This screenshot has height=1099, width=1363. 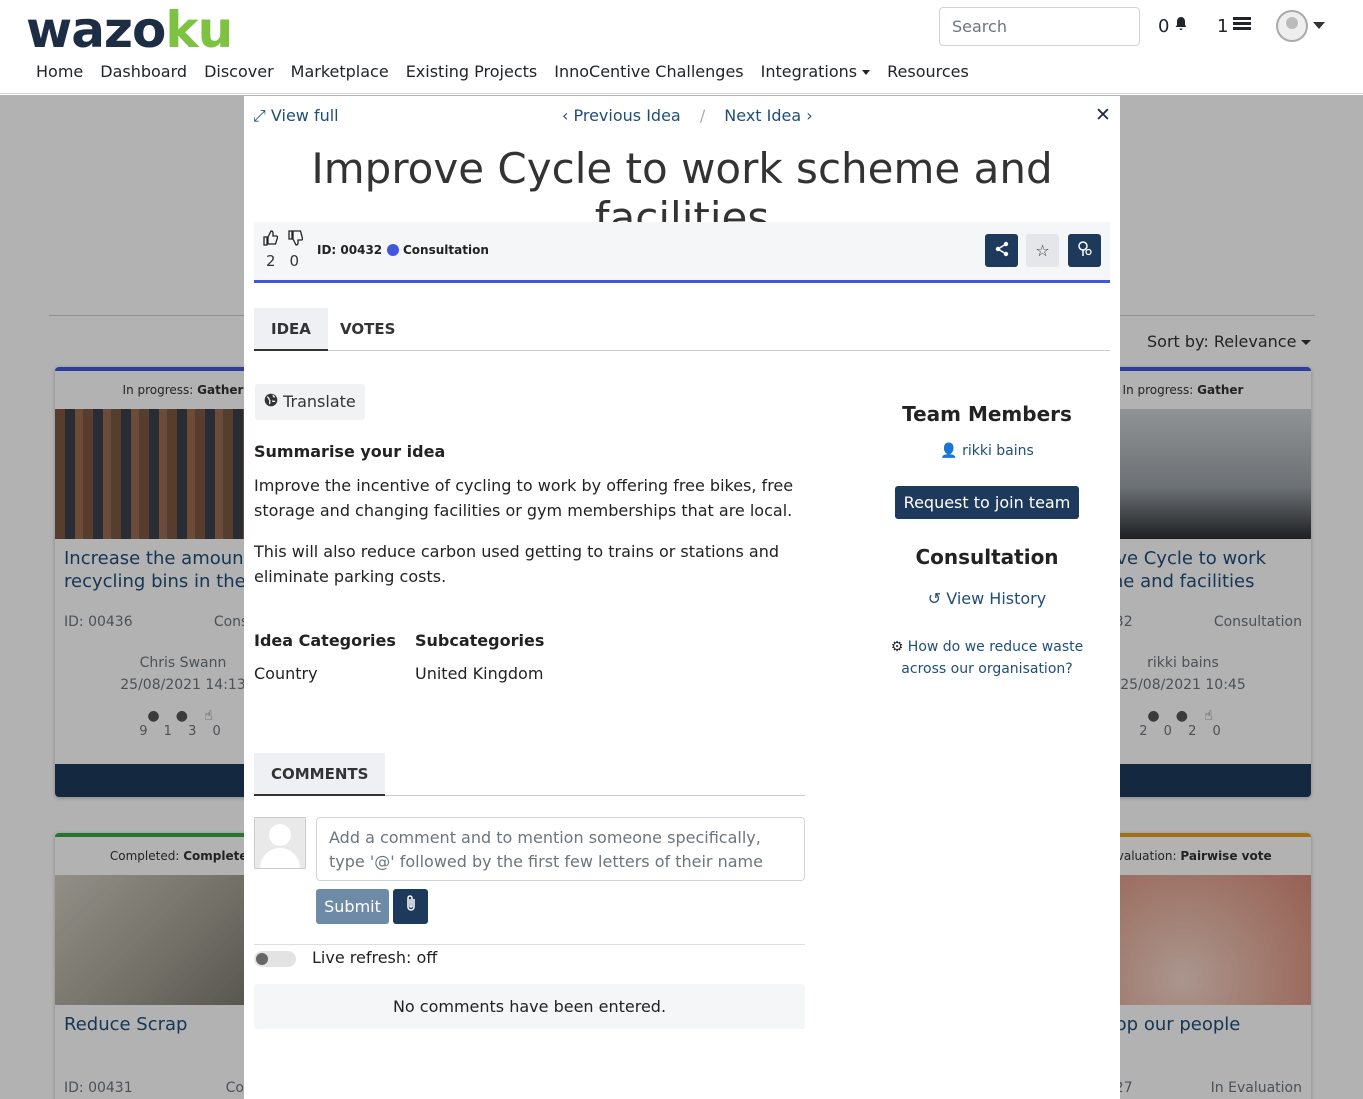 What do you see at coordinates (271, 261) in the screenshot?
I see `likes-count: 2` at bounding box center [271, 261].